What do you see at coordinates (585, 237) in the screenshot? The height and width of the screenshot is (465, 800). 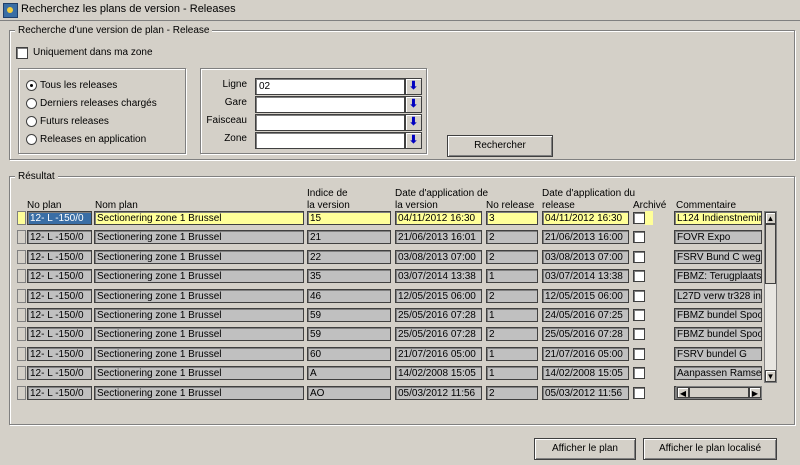 I see `cell-date-release: 21/06/2013 16:00` at bounding box center [585, 237].